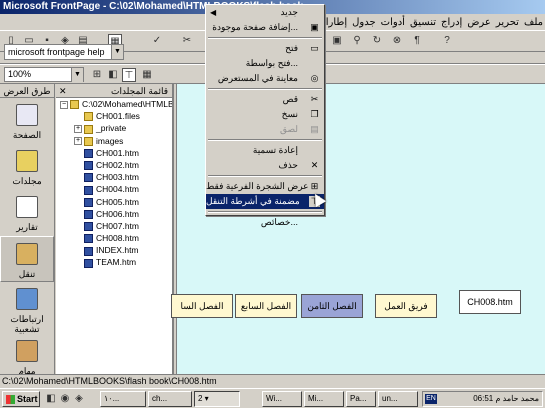 The image size is (545, 408). What do you see at coordinates (266, 306) in the screenshot?
I see `nav-page-box: الفصل السابع` at bounding box center [266, 306].